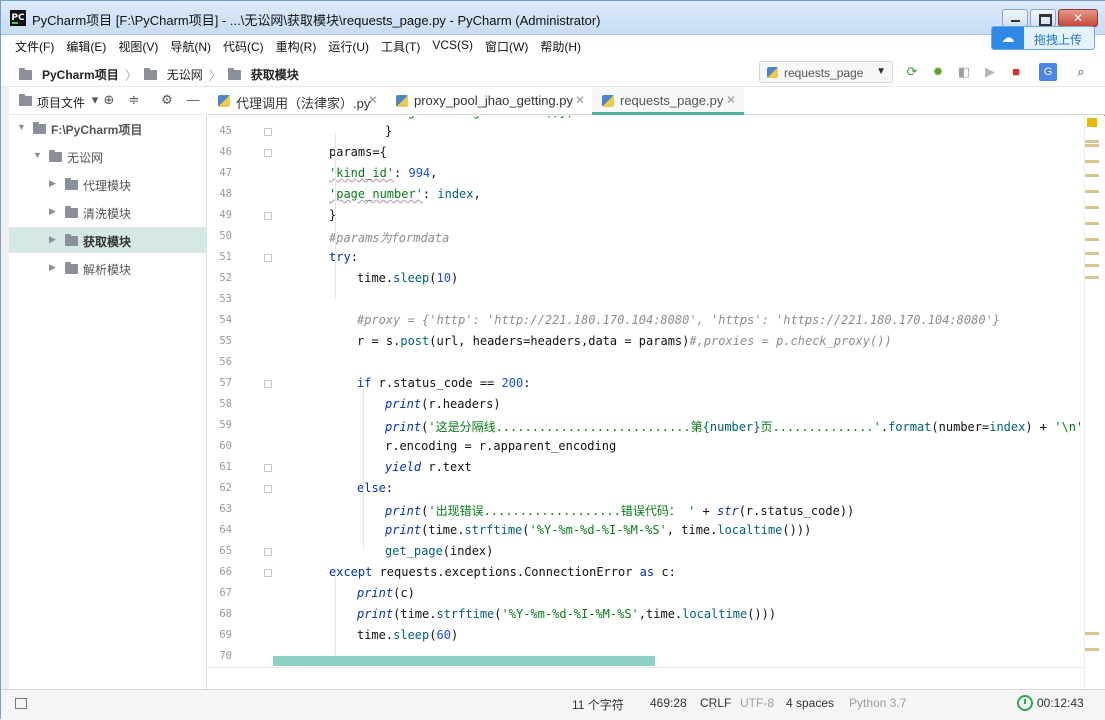 Image resolution: width=1105 pixels, height=720 pixels. I want to click on line-number: 47, so click(225, 173).